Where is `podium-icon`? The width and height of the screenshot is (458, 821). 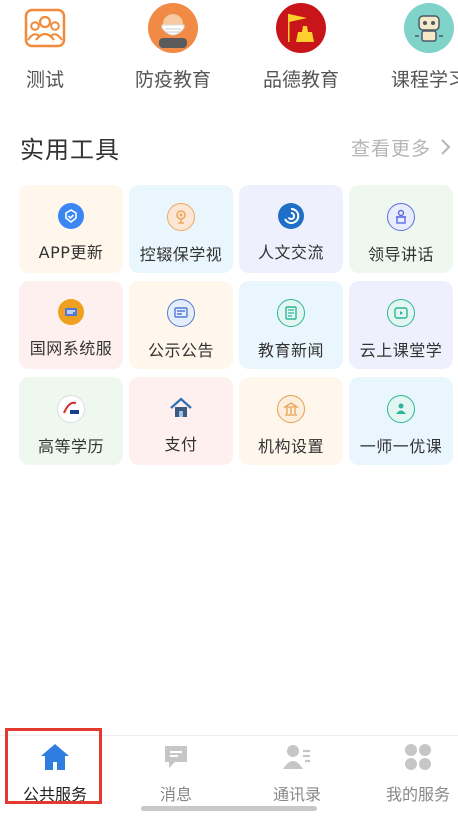 podium-icon is located at coordinates (401, 217).